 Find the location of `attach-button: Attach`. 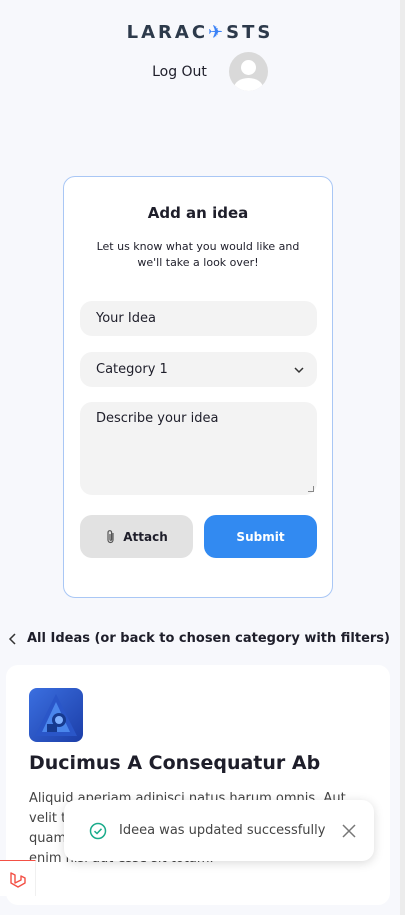

attach-button: Attach is located at coordinates (136, 536).